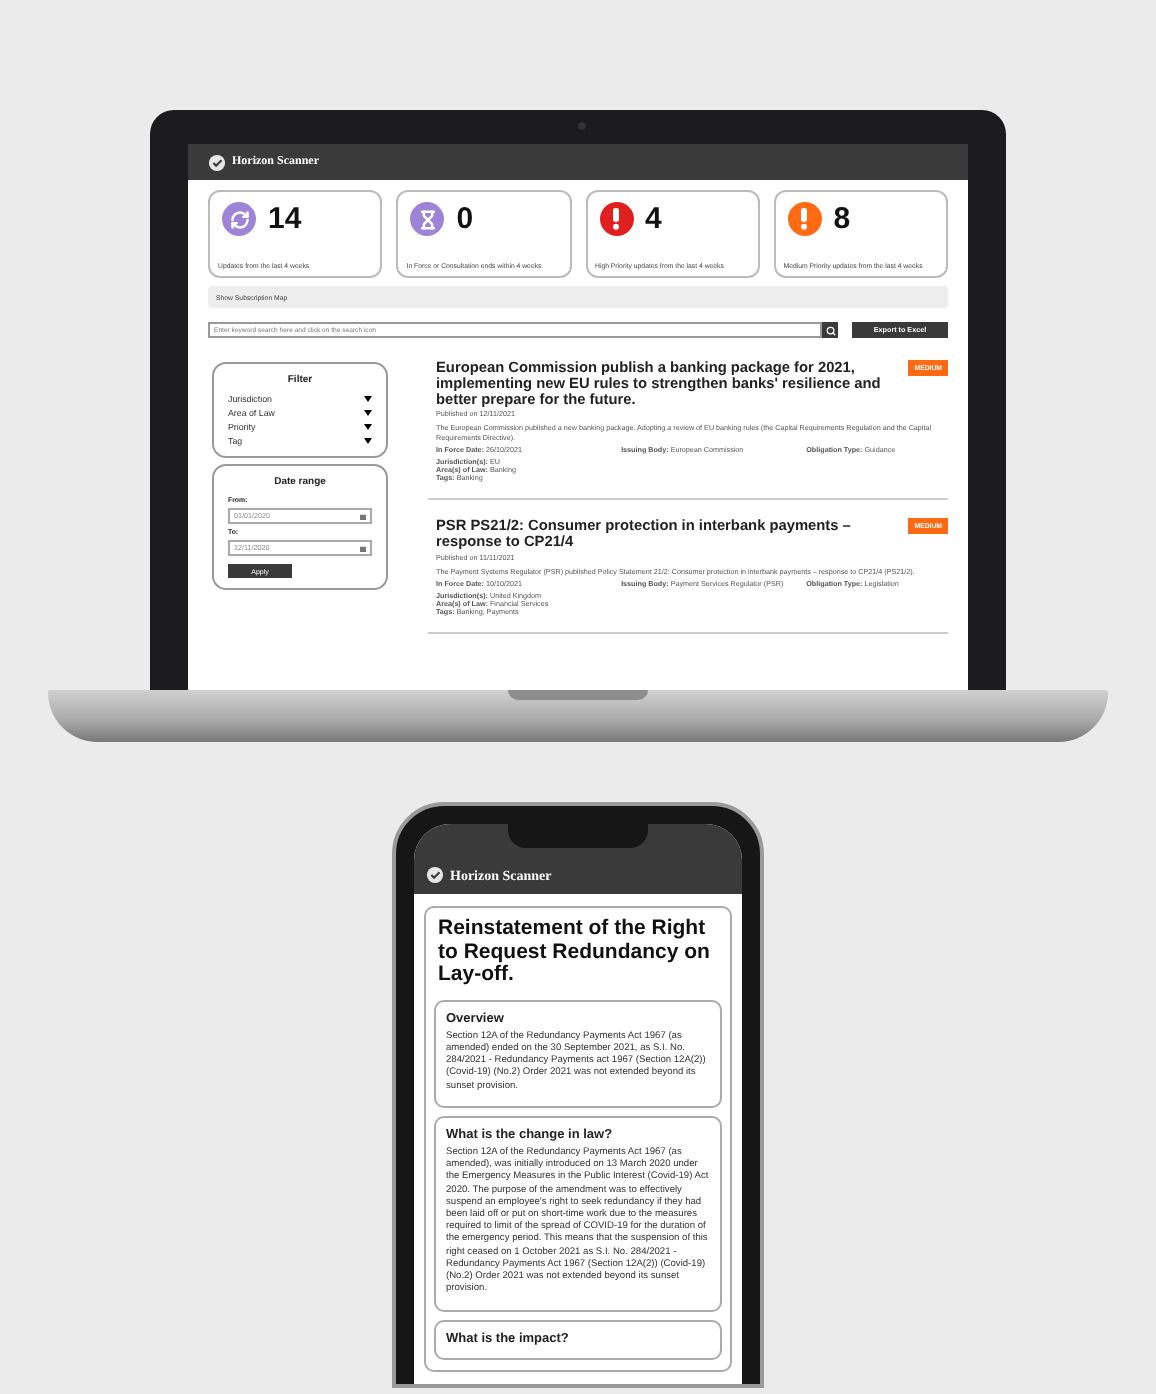 This screenshot has width=1156, height=1394. I want to click on stat-value: 0, so click(465, 219).